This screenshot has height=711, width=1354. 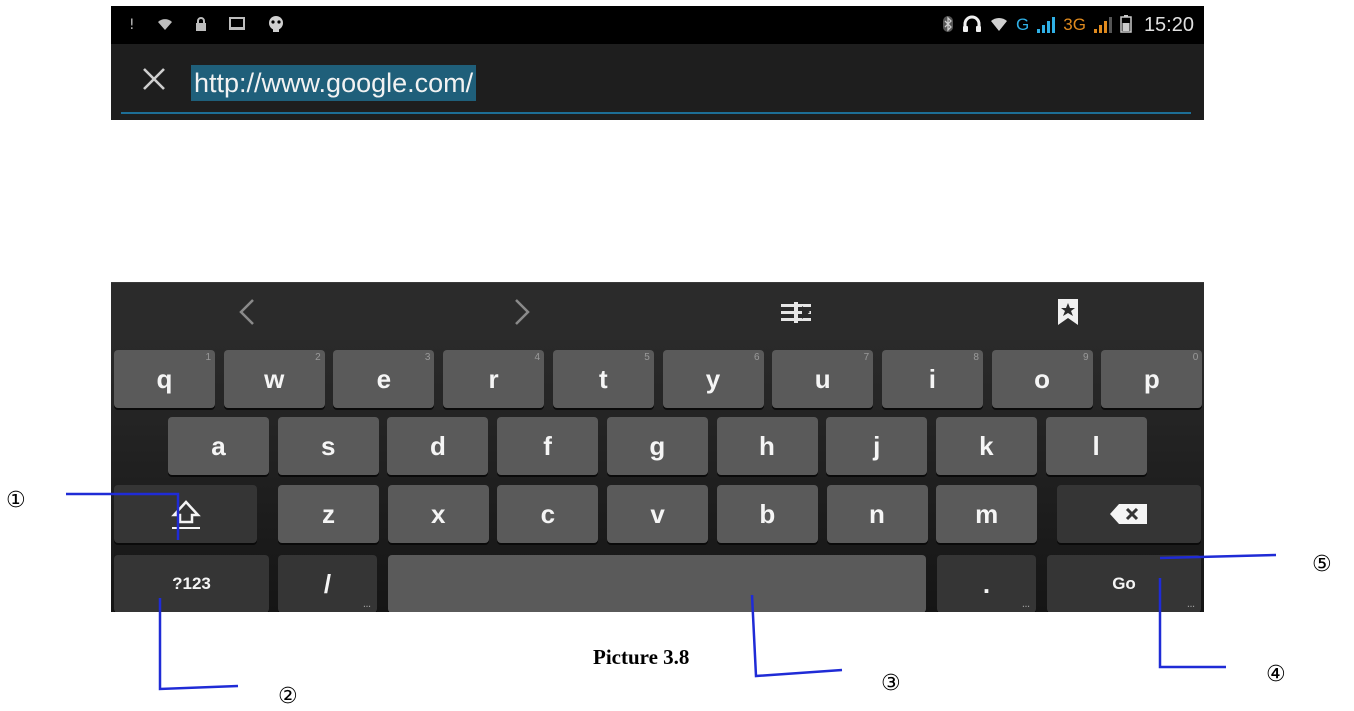 What do you see at coordinates (972, 25) in the screenshot?
I see `headset-icon` at bounding box center [972, 25].